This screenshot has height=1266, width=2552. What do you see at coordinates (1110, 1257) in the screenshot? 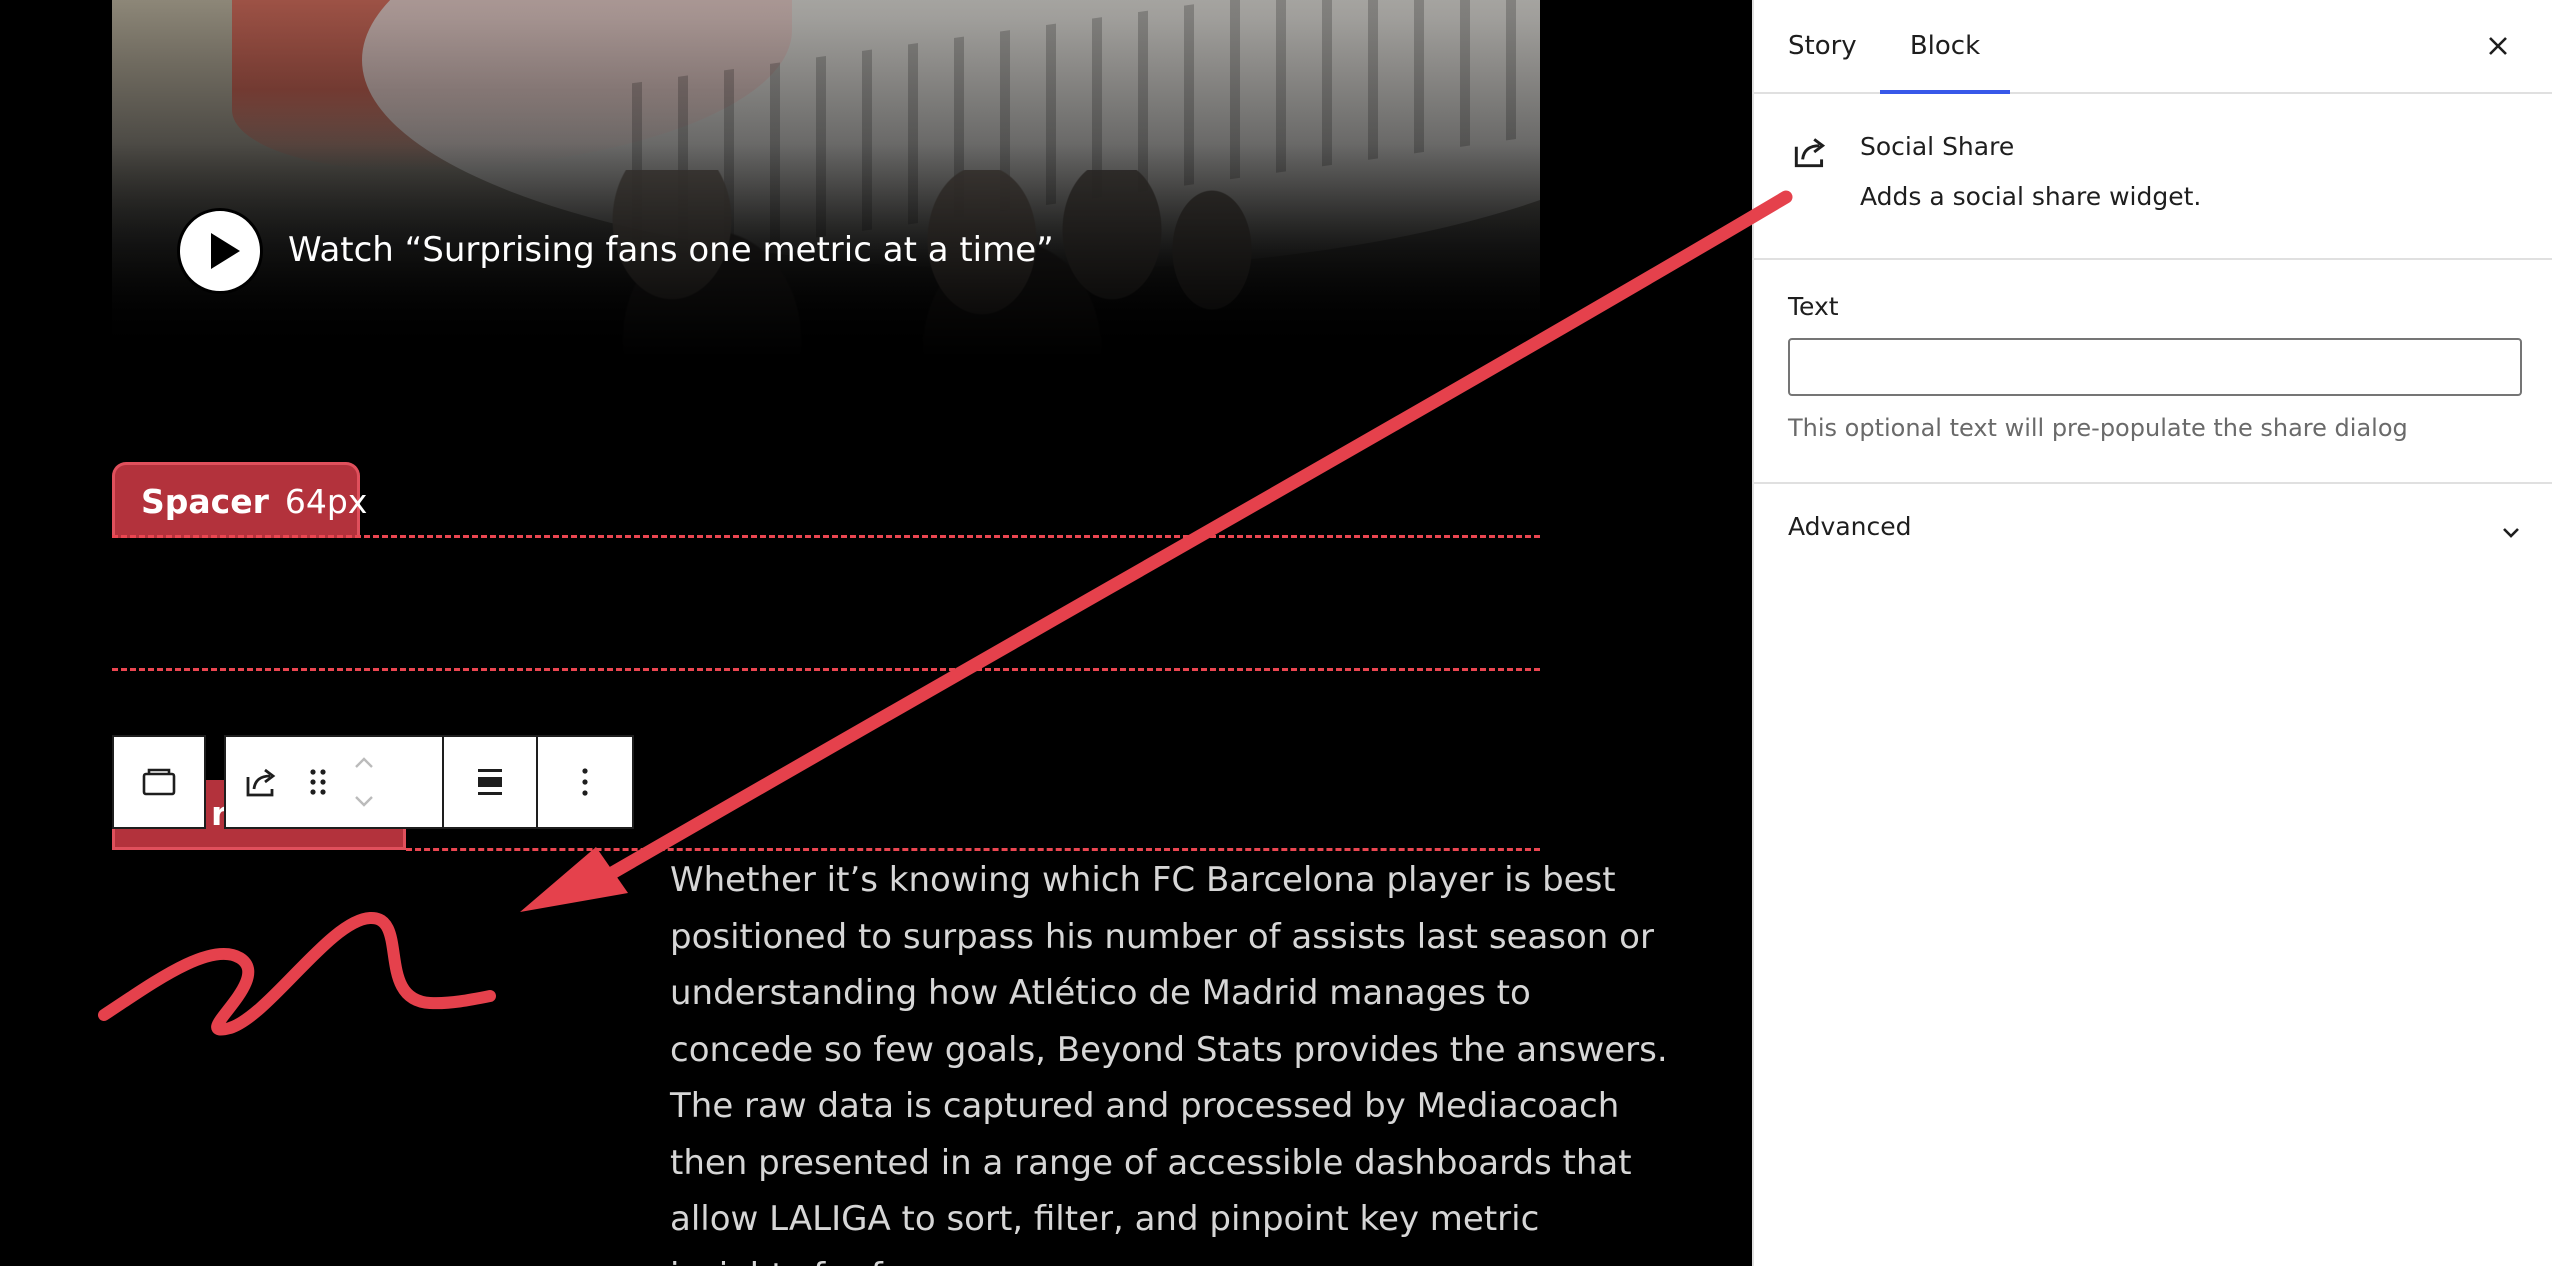
I see `paragraph-line: insights for fans.` at bounding box center [1110, 1257].